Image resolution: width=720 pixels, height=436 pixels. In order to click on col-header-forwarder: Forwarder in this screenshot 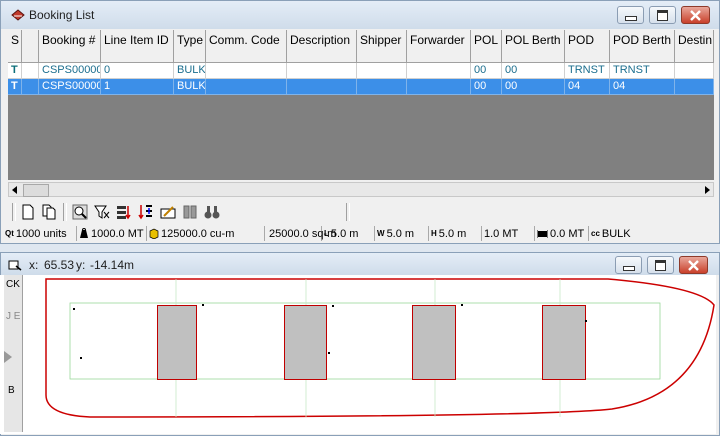, I will do `click(439, 46)`.